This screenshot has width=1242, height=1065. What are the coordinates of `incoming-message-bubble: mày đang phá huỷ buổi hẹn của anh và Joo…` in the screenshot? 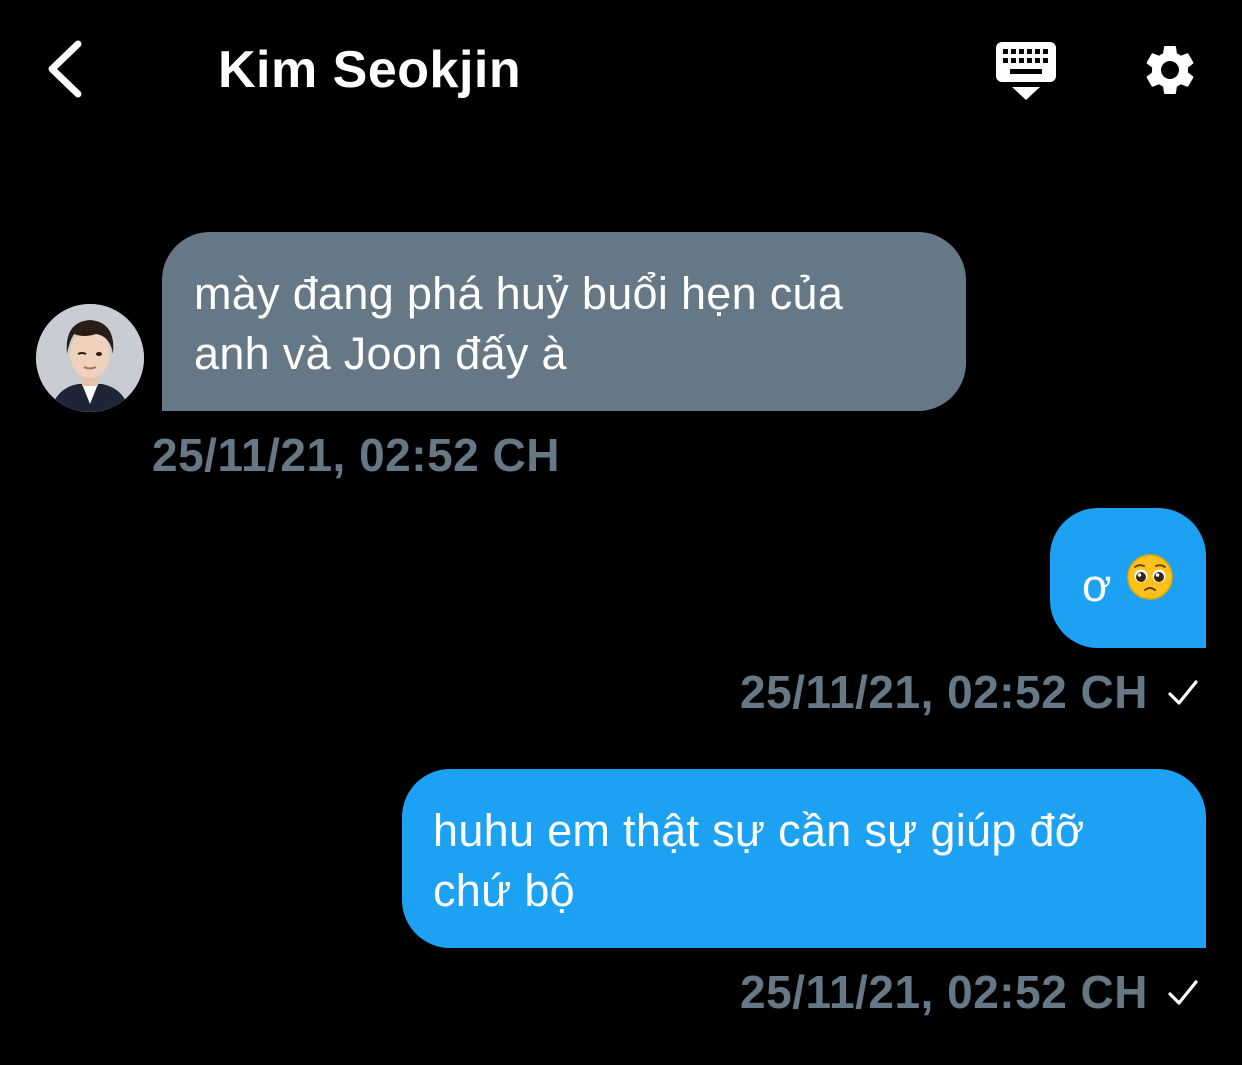 It's located at (564, 321).